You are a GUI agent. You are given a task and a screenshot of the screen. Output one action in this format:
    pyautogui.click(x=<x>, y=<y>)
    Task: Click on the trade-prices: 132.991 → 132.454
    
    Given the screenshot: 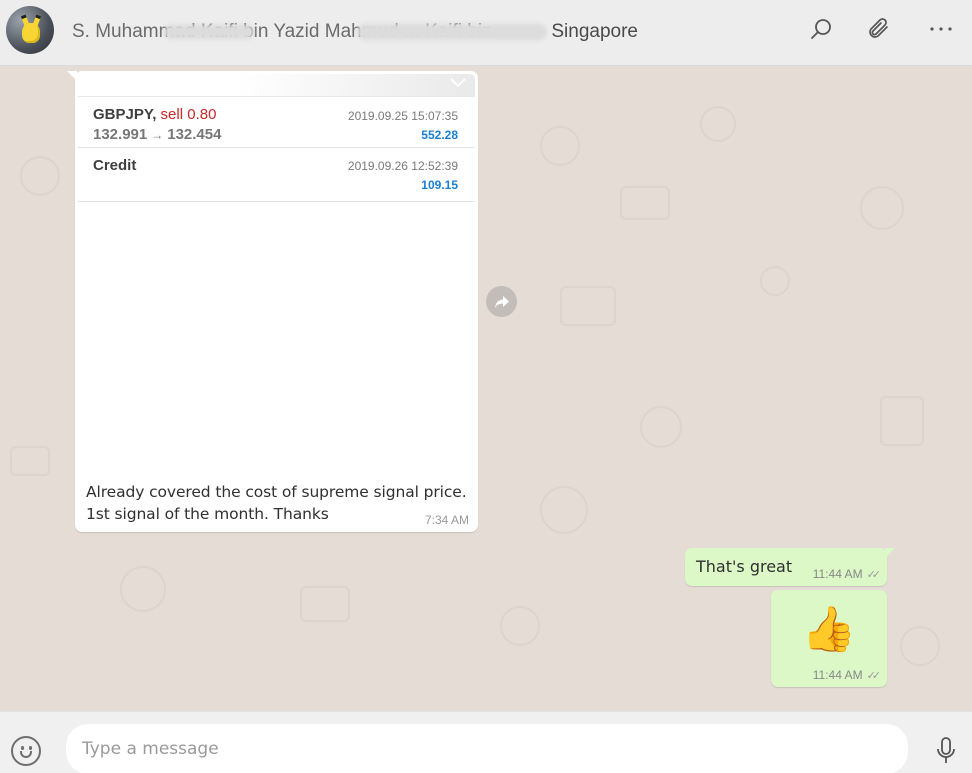 What is the action you would take?
    pyautogui.click(x=157, y=134)
    